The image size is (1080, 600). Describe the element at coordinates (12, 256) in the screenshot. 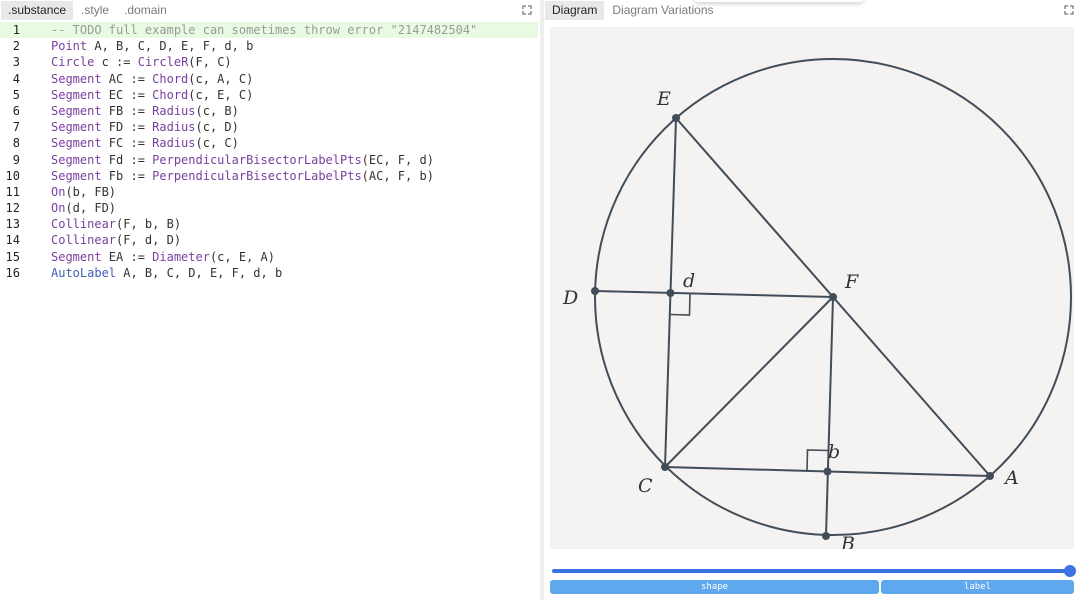

I see `line-number: 15` at that location.